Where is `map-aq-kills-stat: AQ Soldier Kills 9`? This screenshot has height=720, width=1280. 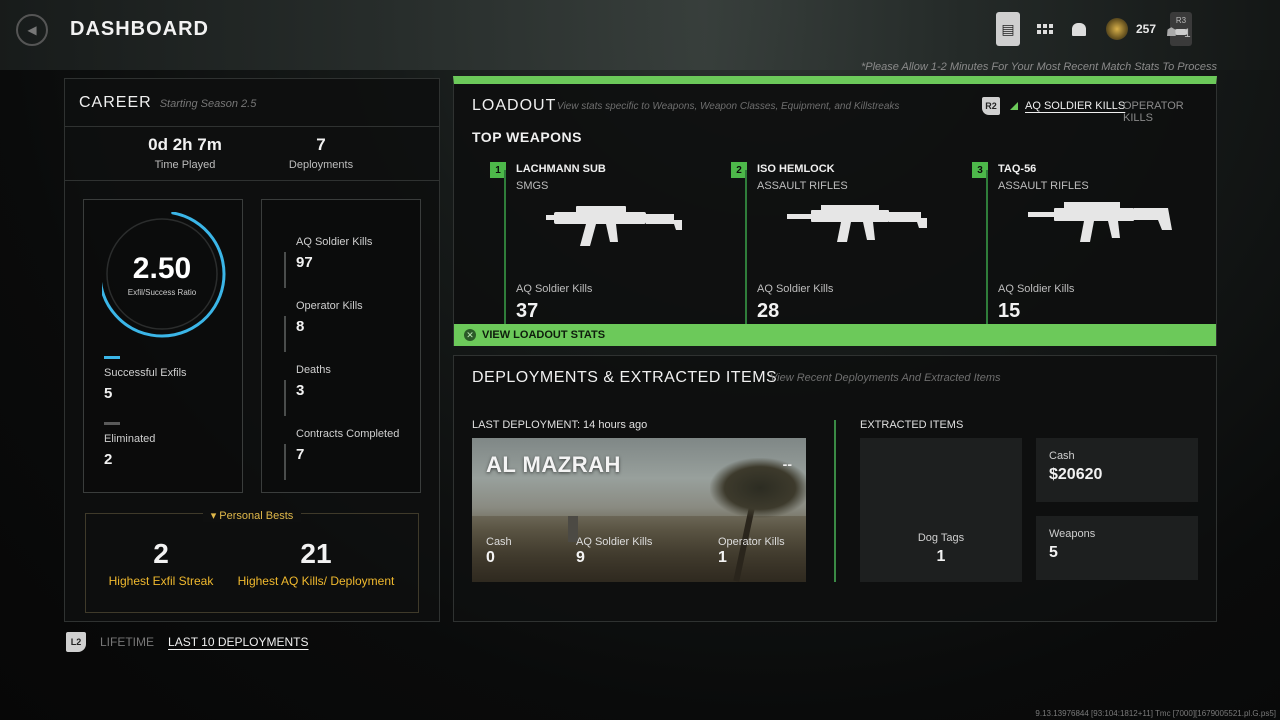
map-aq-kills-stat: AQ Soldier Kills 9 is located at coordinates (614, 551).